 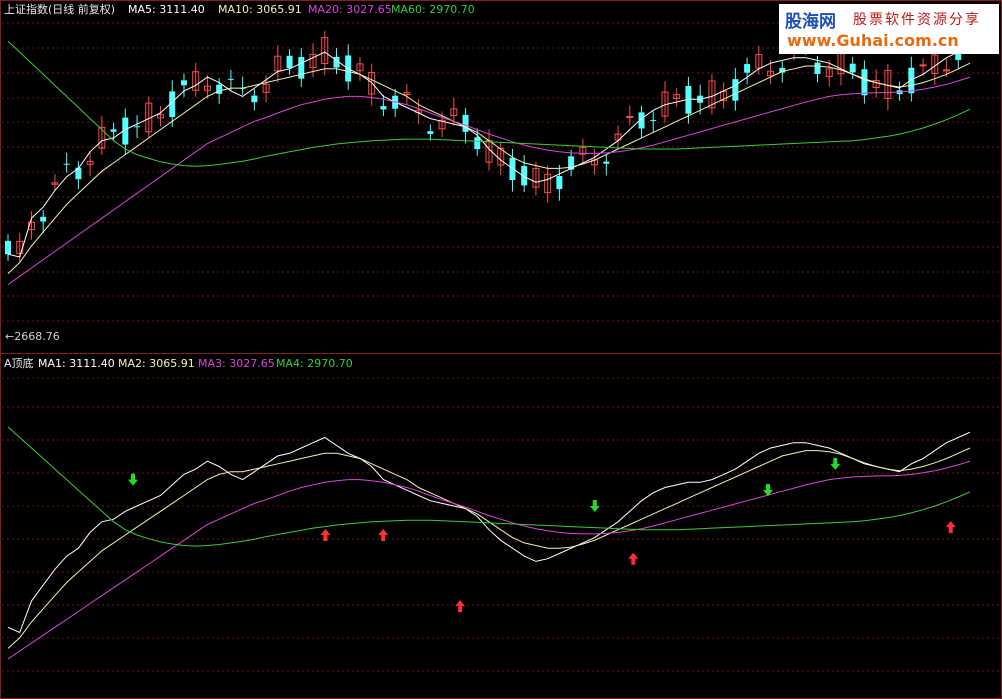 I want to click on bottom-ma1-label: MA1: 3111.40, so click(x=76, y=363).